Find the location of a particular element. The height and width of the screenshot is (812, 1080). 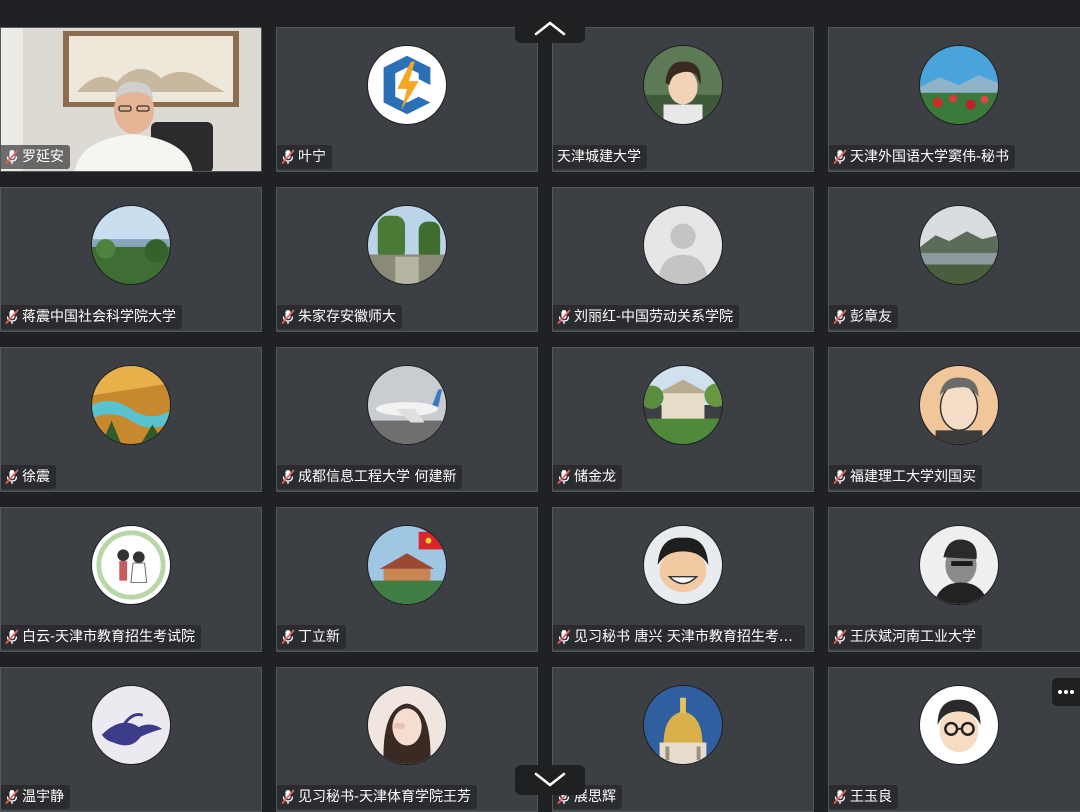

participant-name: 温宇静 is located at coordinates (43, 797).